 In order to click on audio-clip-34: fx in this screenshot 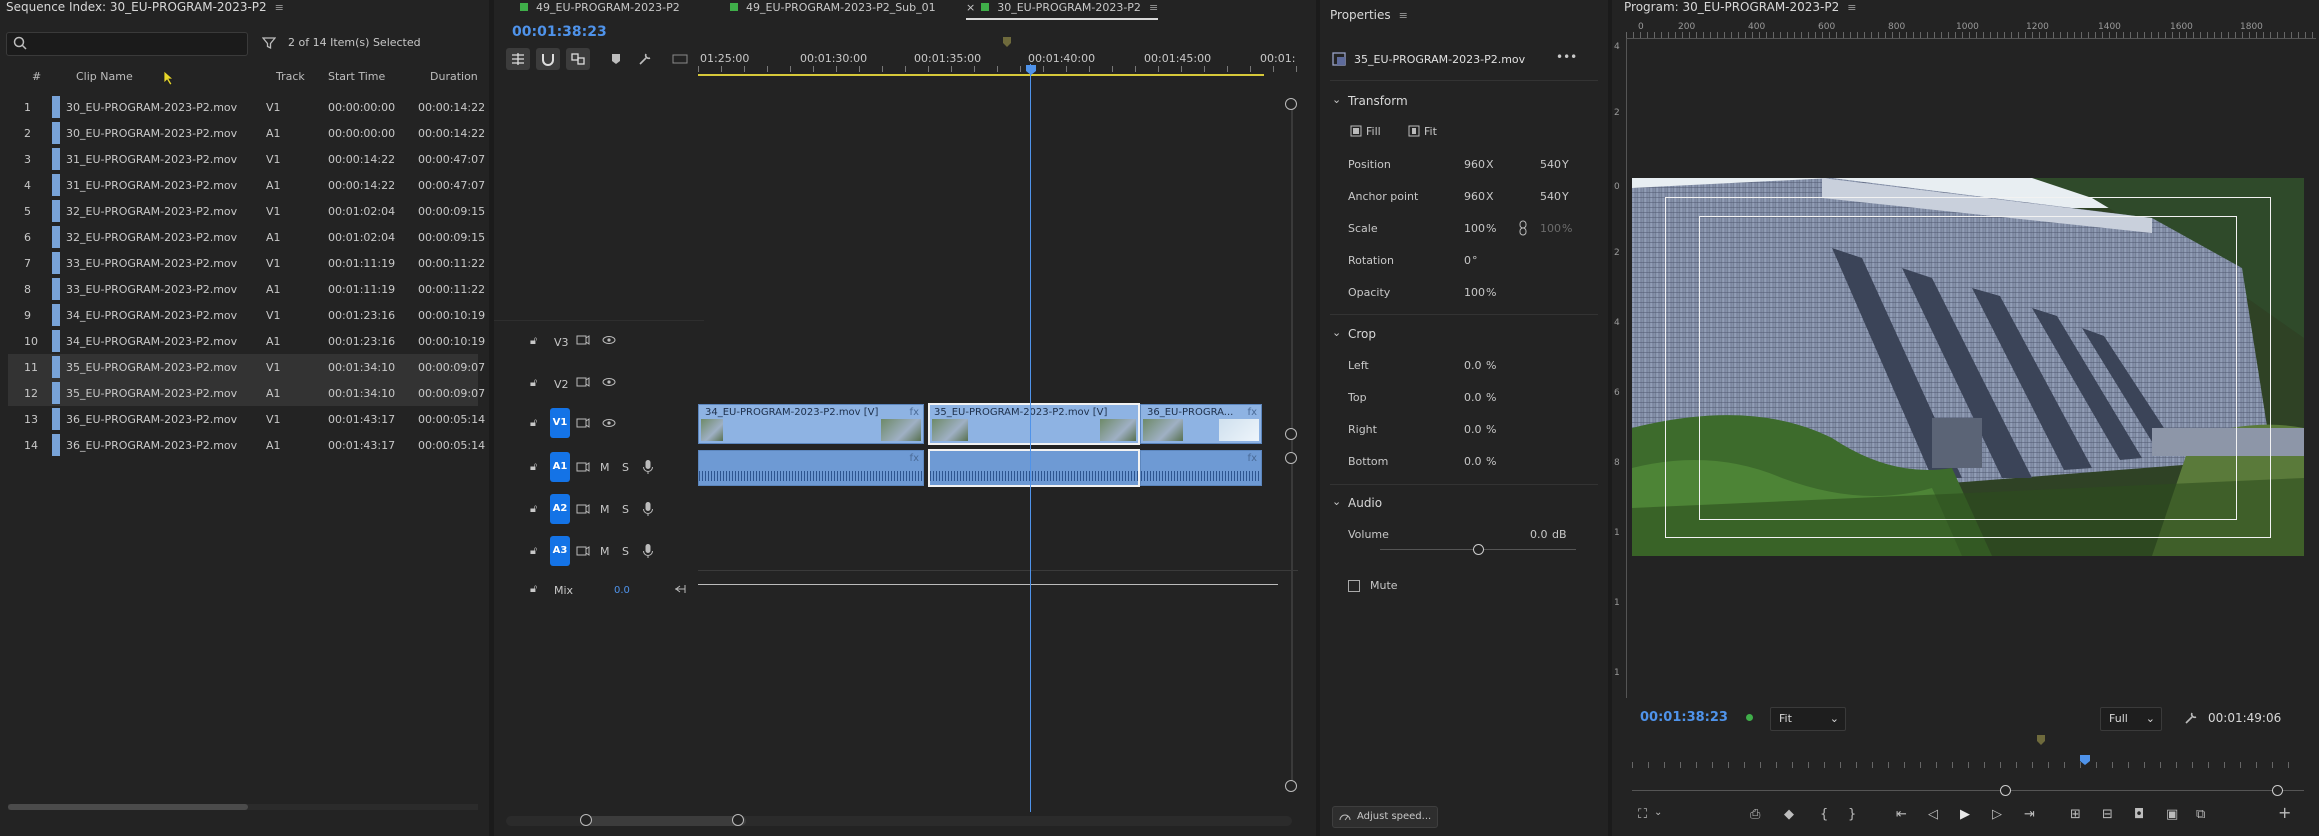, I will do `click(811, 468)`.